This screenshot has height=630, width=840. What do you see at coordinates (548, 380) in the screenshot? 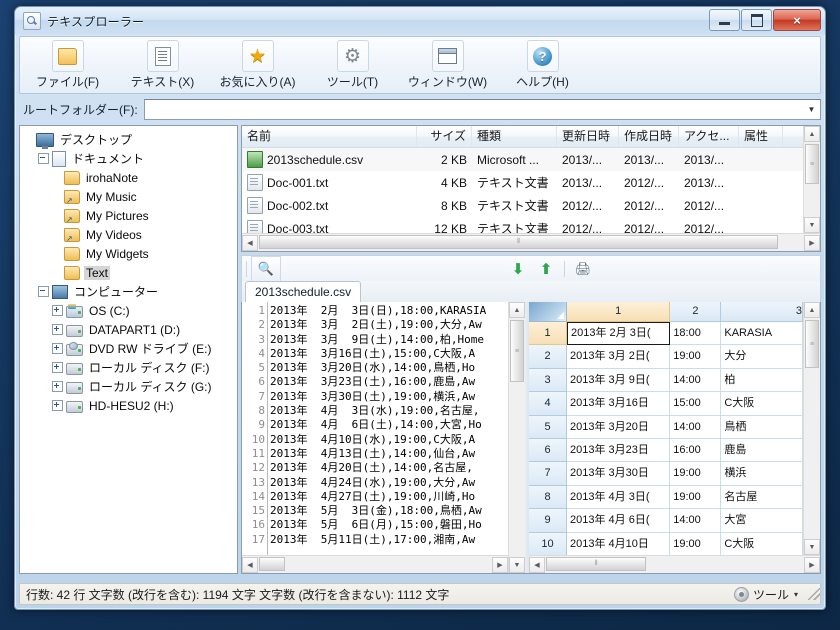
I see `spreadsheet-row-header: 3` at bounding box center [548, 380].